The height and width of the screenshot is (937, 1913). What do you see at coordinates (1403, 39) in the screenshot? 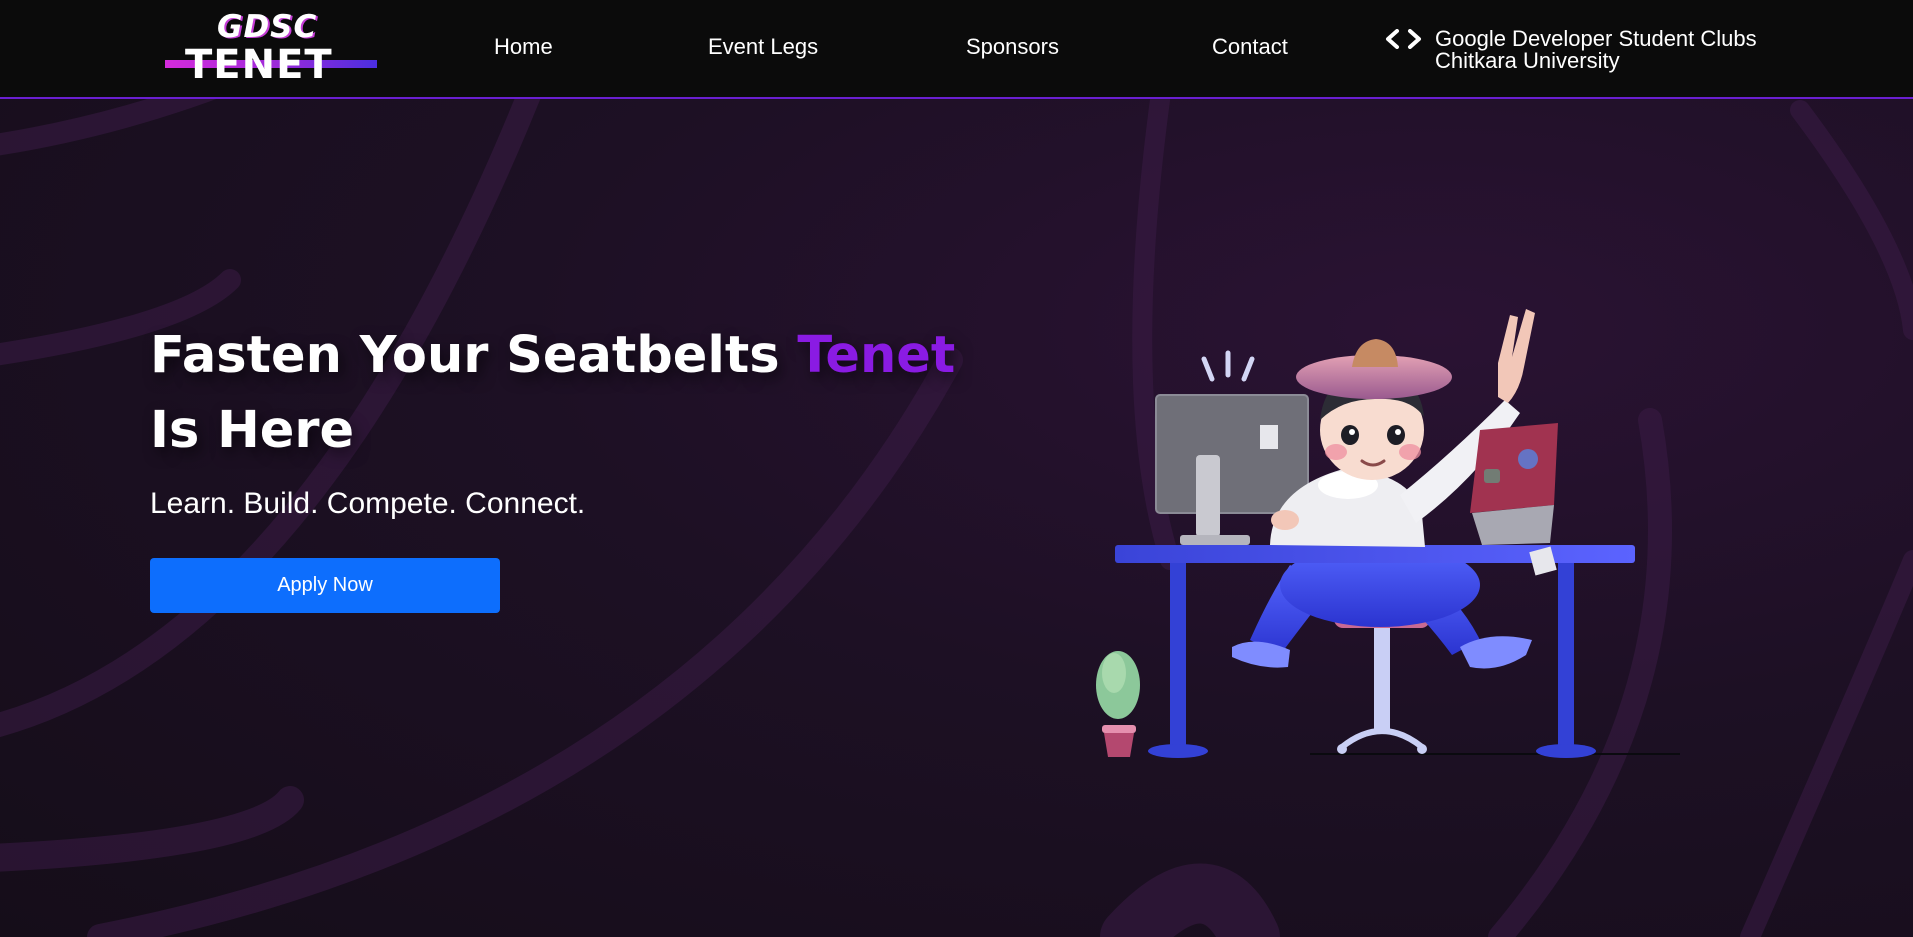
I see `gdsc-brackets-icon` at bounding box center [1403, 39].